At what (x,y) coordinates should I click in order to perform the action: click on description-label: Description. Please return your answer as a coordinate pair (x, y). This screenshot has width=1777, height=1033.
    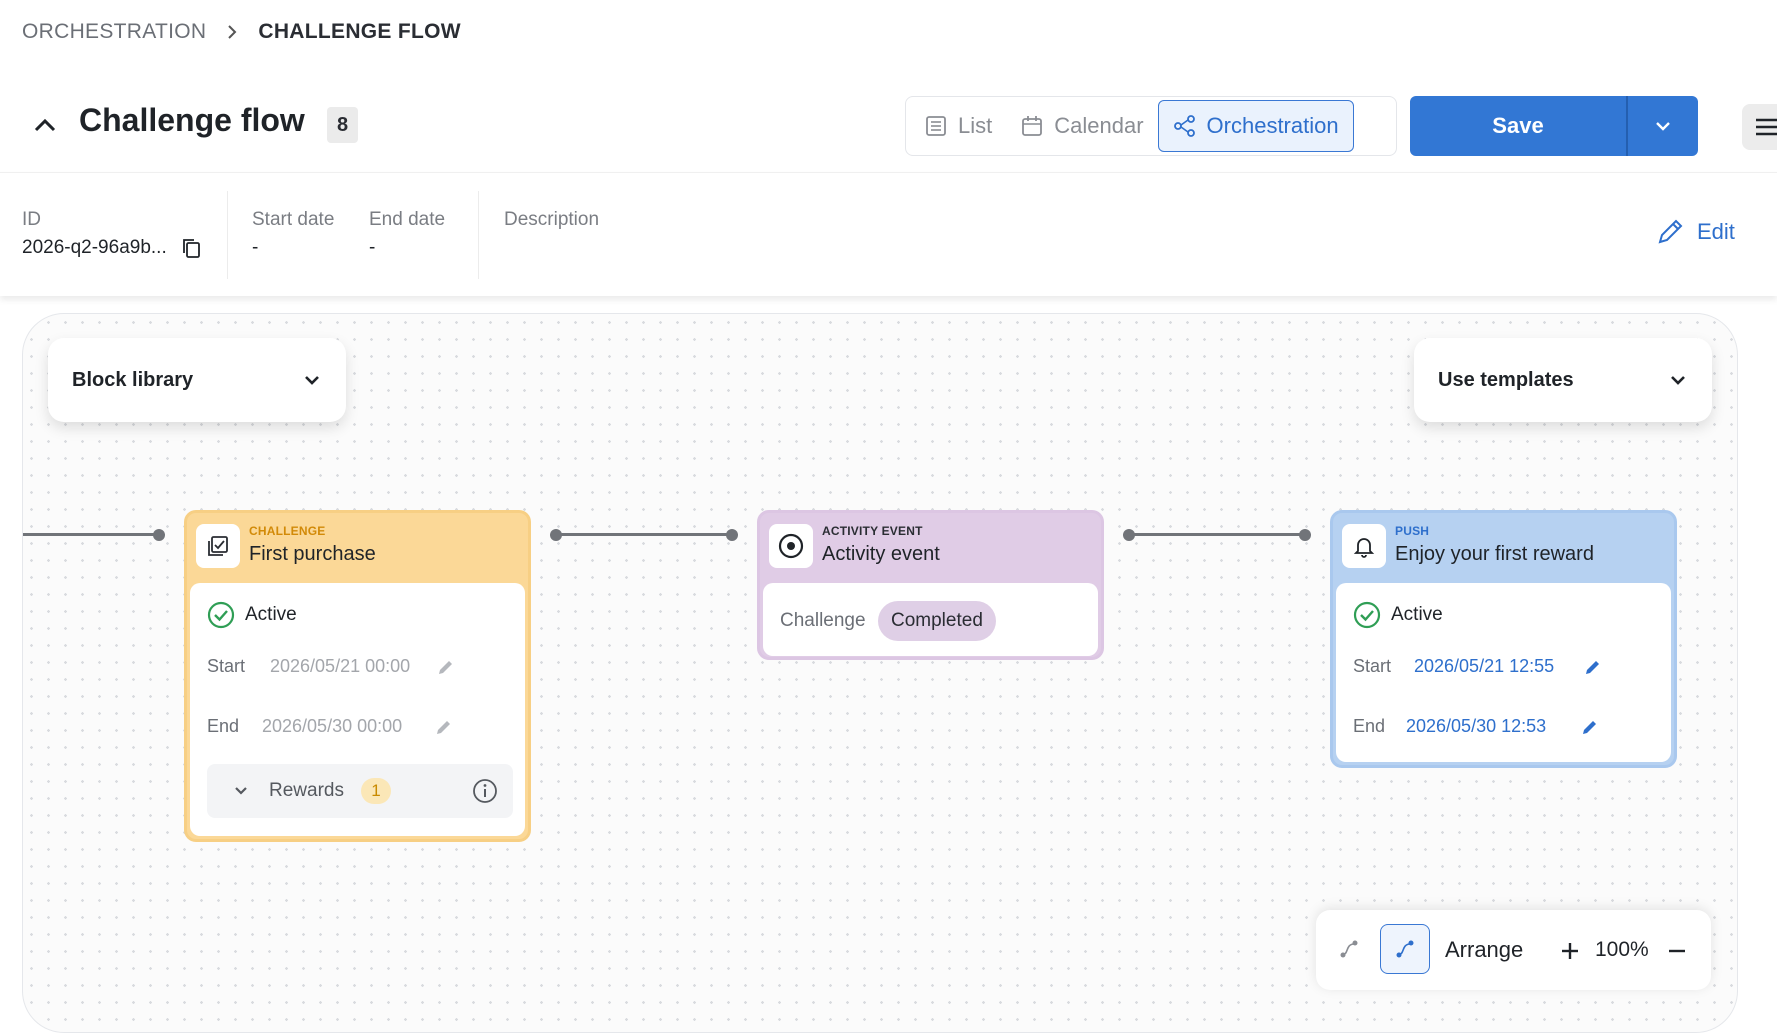
    Looking at the image, I should click on (552, 219).